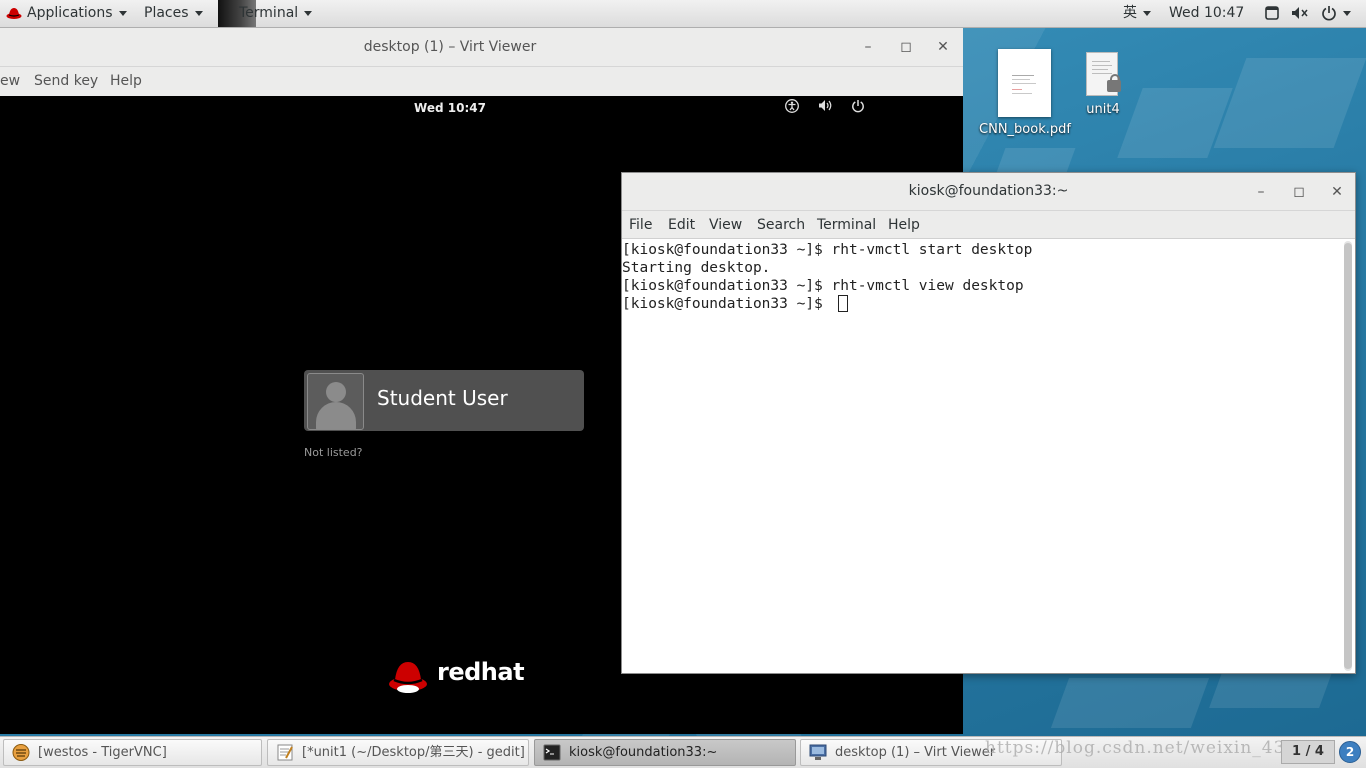 This screenshot has width=1366, height=768. Describe the element at coordinates (696, 268) in the screenshot. I see `terminal-line: Starting desktop.` at that location.